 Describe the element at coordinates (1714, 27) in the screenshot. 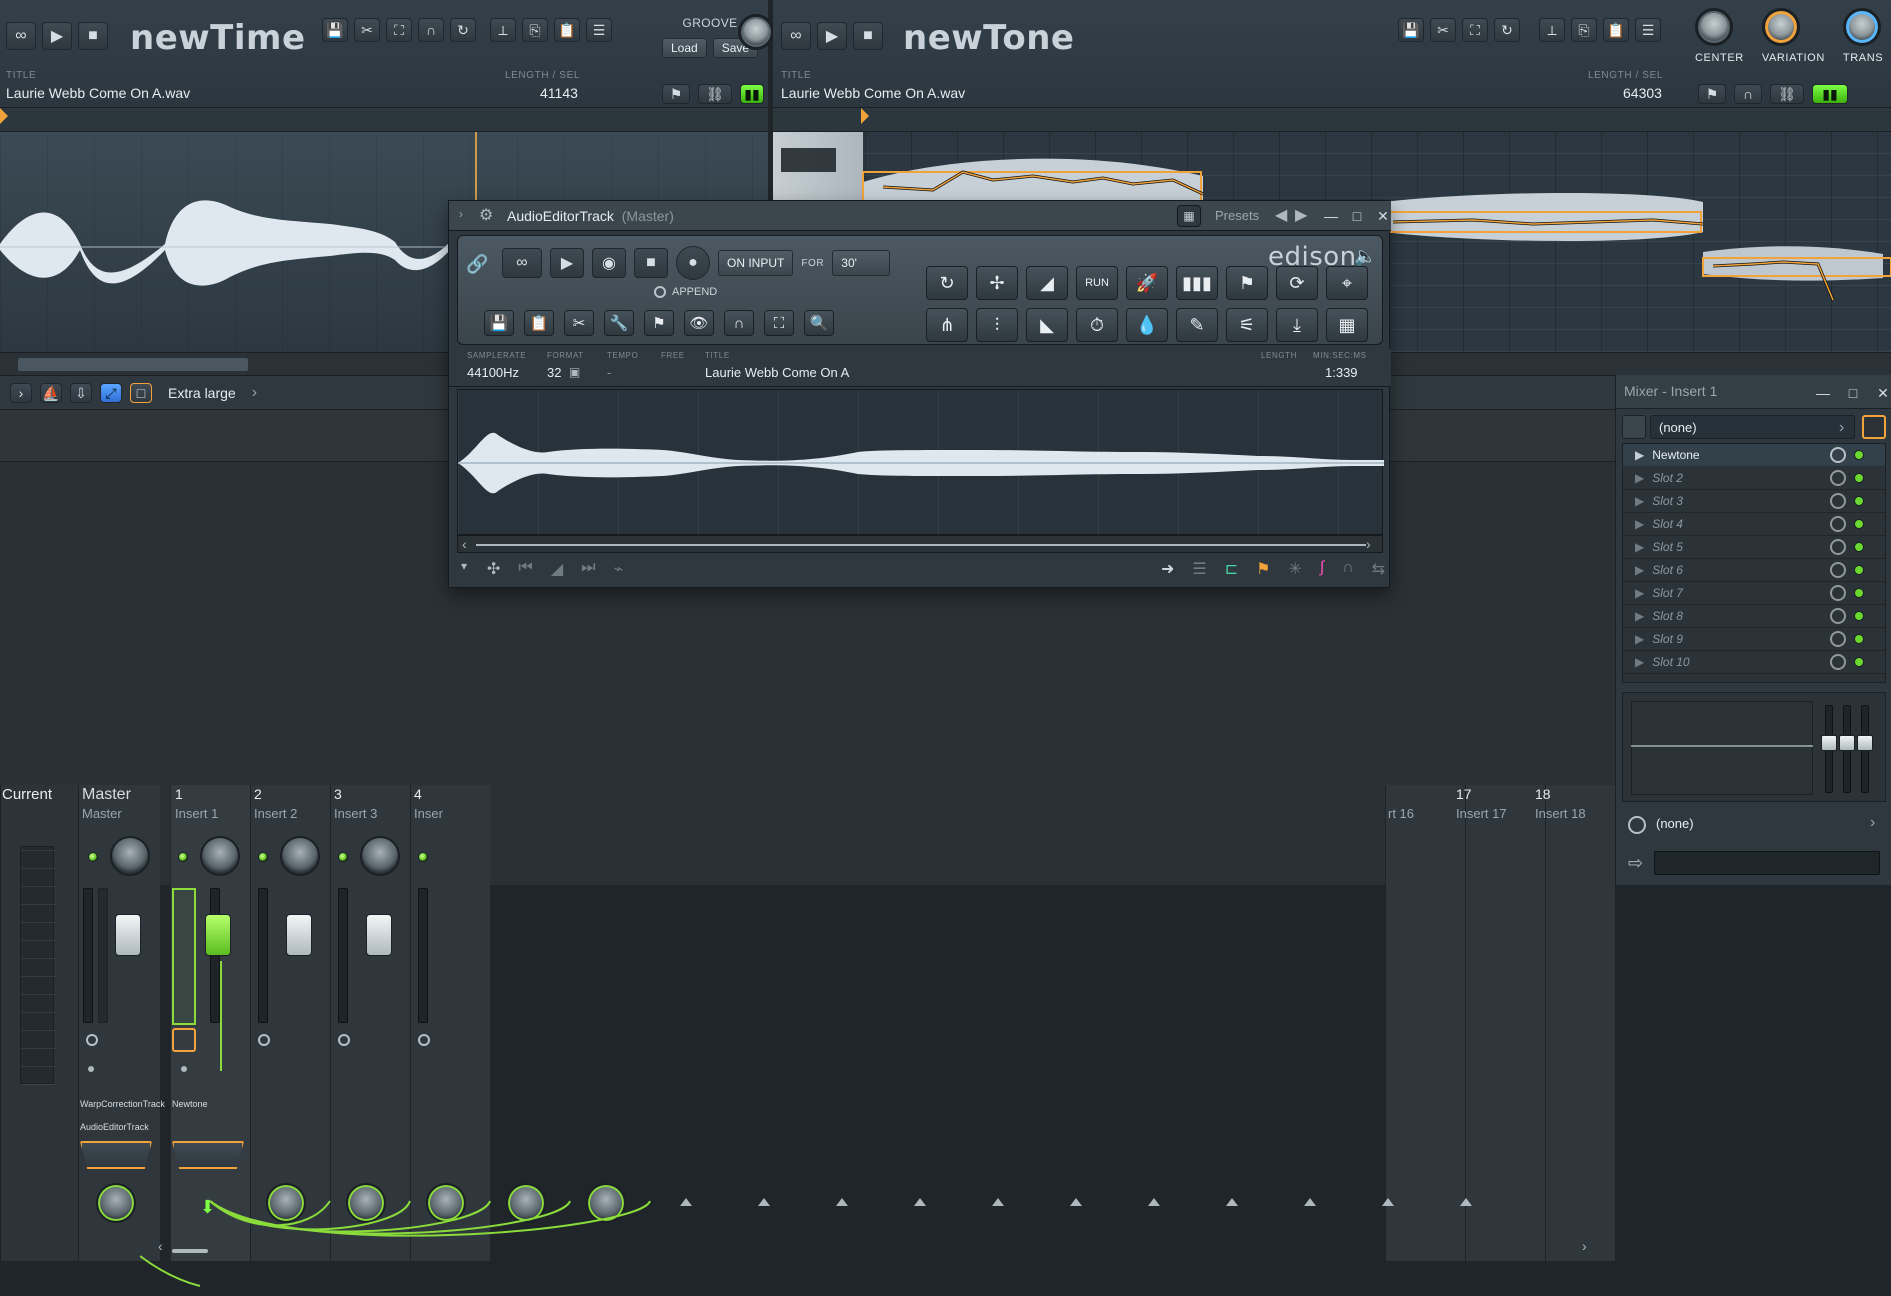

I see `center-knob` at that location.